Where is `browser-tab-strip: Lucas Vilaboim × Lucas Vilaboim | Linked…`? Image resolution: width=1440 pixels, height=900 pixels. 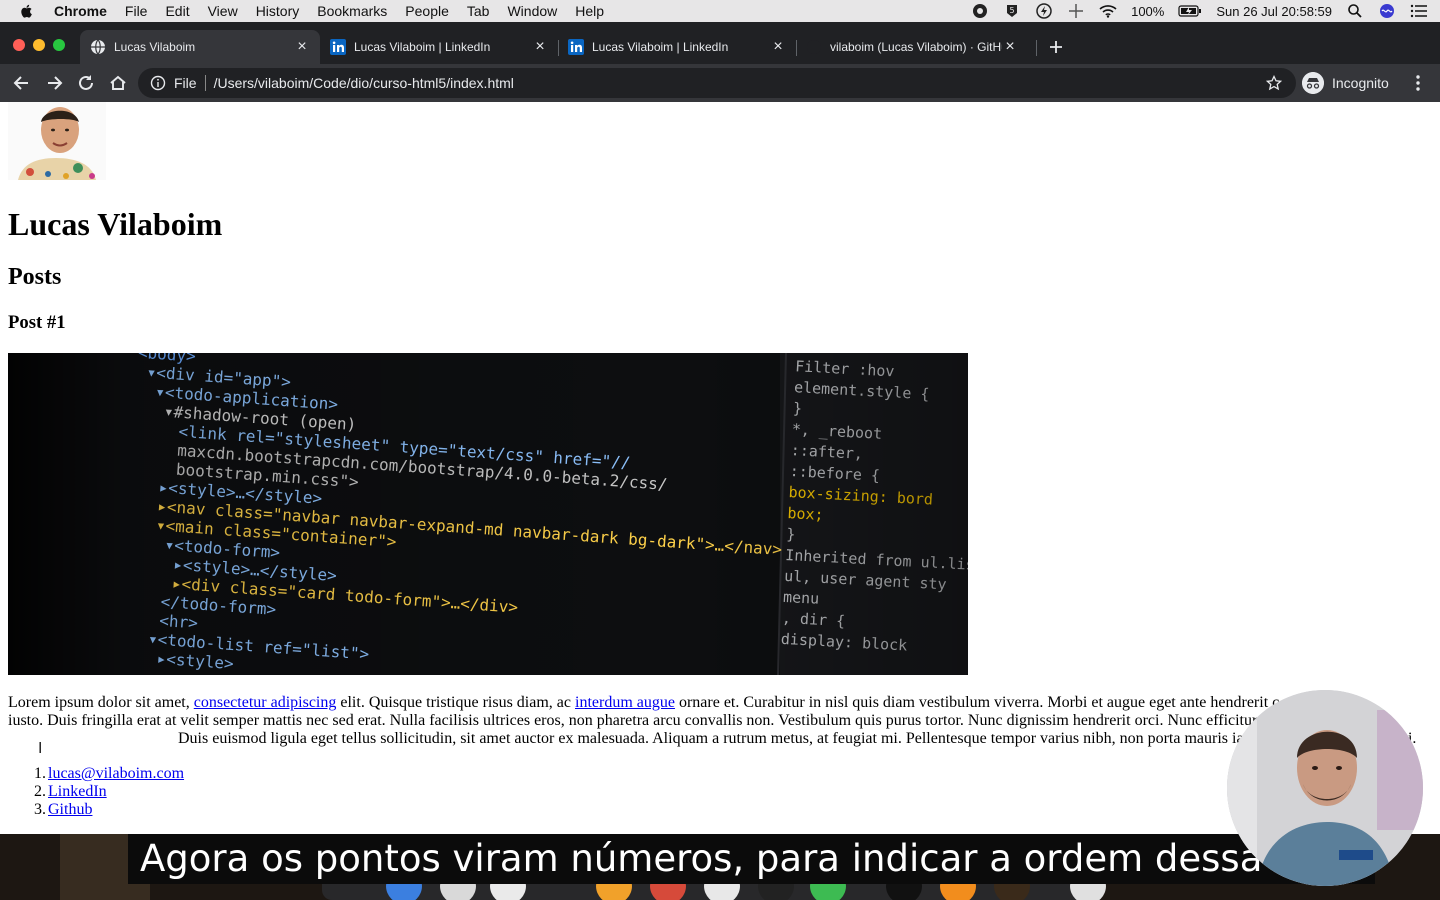 browser-tab-strip: Lucas Vilaboim × Lucas Vilaboim | Linked… is located at coordinates (720, 43).